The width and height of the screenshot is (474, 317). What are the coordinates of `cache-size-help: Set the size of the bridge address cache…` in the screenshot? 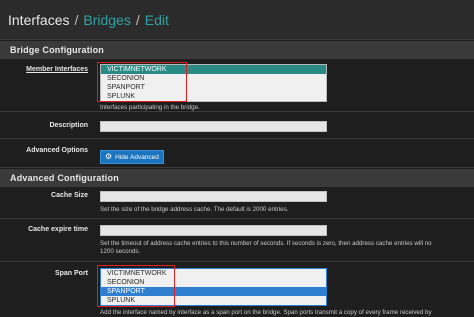 It's located at (194, 209).